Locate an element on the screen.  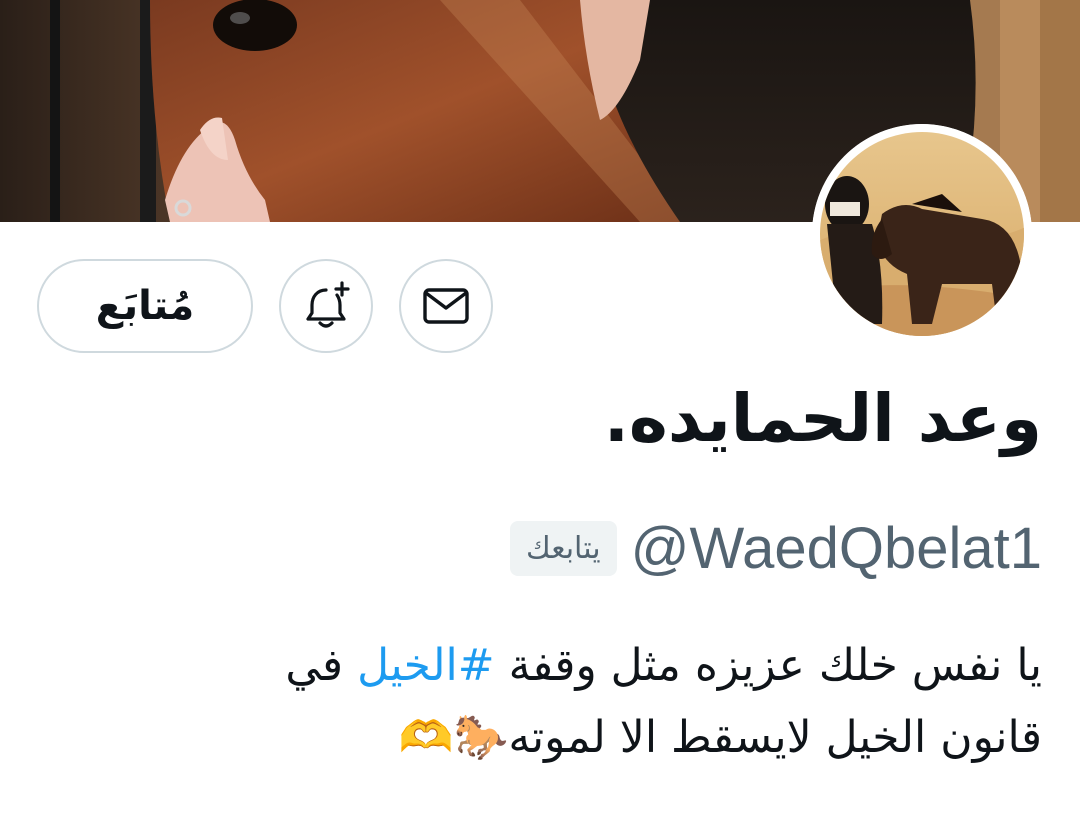
bio-text: يا نفس خلك عزيزه مثل وقفة is located at coordinates (775, 665).